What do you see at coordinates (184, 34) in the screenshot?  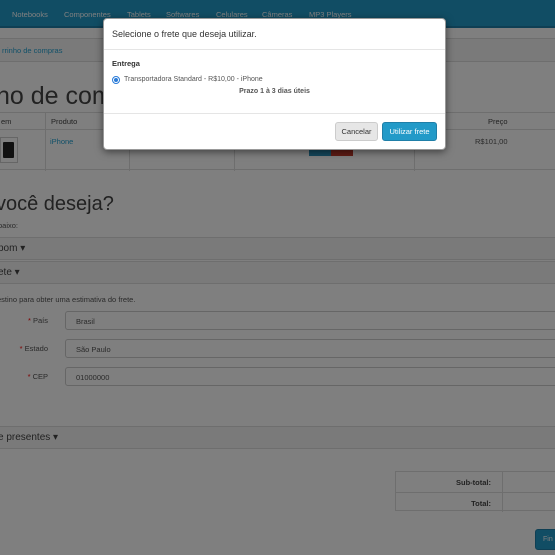 I see `dialog-title: Selecione o frete que deseja utilizar.` at bounding box center [184, 34].